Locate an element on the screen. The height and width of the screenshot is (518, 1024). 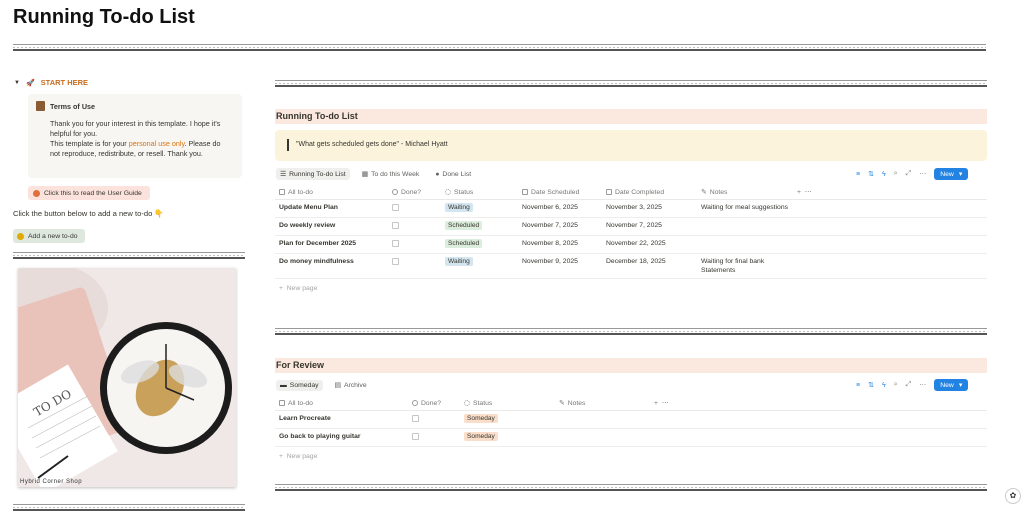
table-row: Go back to playing guitar Someday is located at coordinates (631, 437).